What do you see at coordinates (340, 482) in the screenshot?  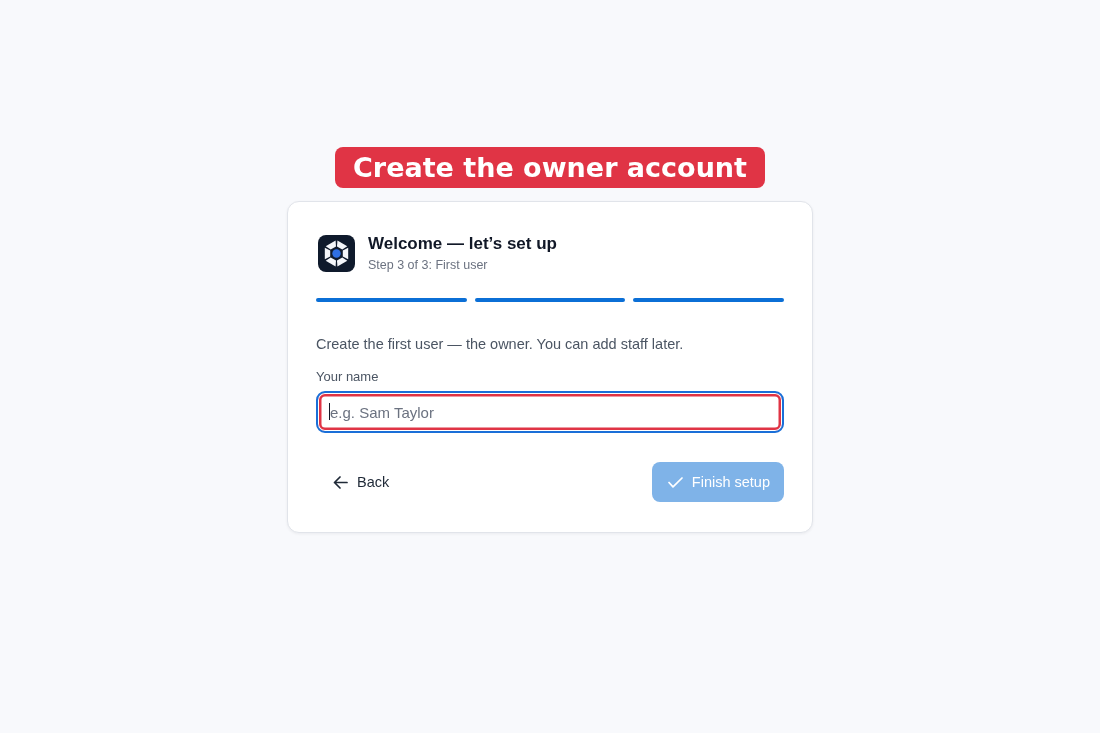 I see `left-arrow-icon` at bounding box center [340, 482].